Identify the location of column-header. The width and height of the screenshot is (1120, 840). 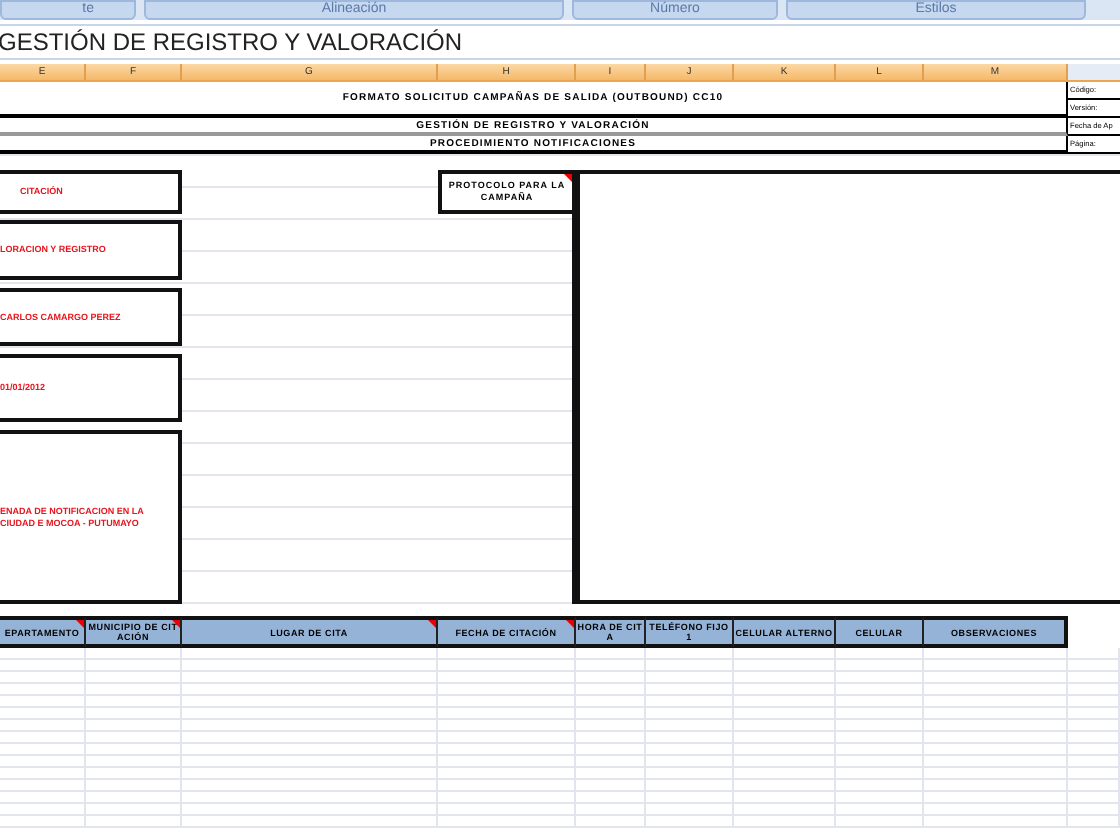
(1094, 72).